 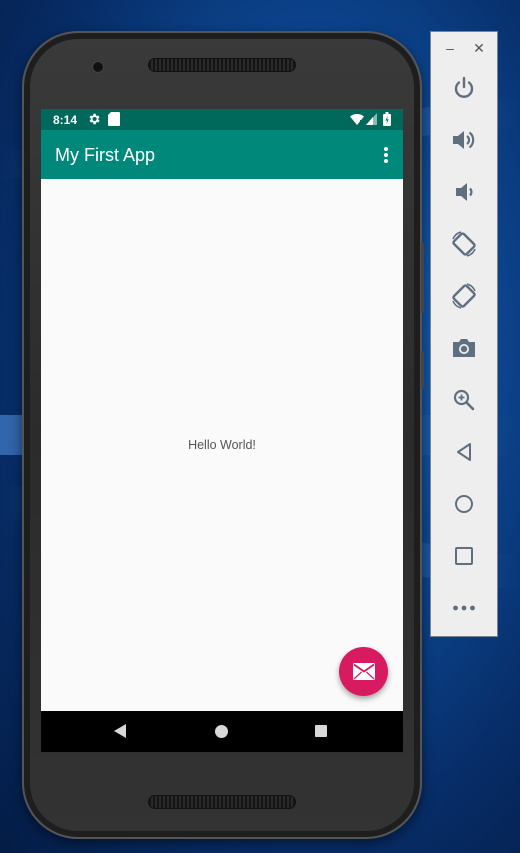 What do you see at coordinates (120, 731) in the screenshot?
I see `nav-back-button` at bounding box center [120, 731].